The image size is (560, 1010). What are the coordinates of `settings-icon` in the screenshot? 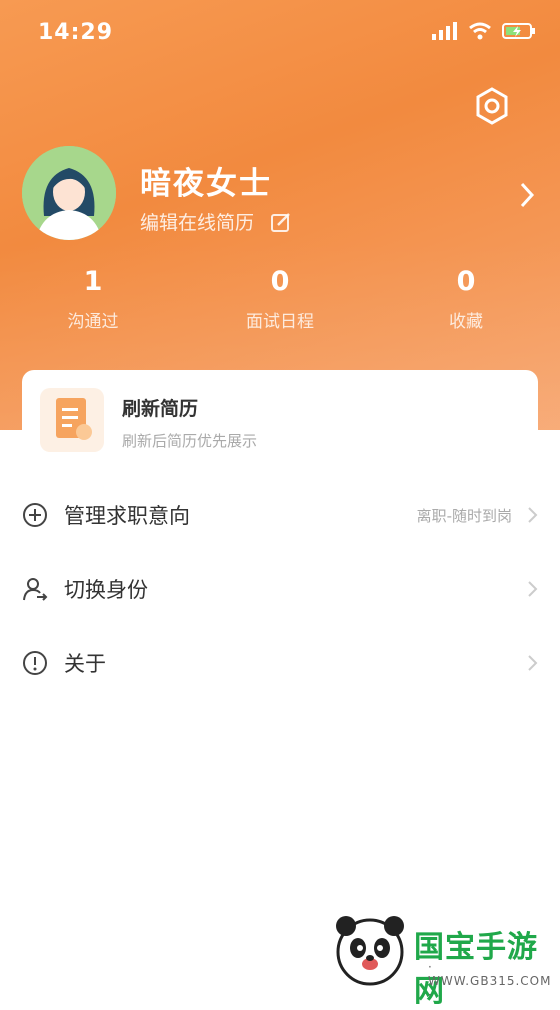 It's located at (492, 106).